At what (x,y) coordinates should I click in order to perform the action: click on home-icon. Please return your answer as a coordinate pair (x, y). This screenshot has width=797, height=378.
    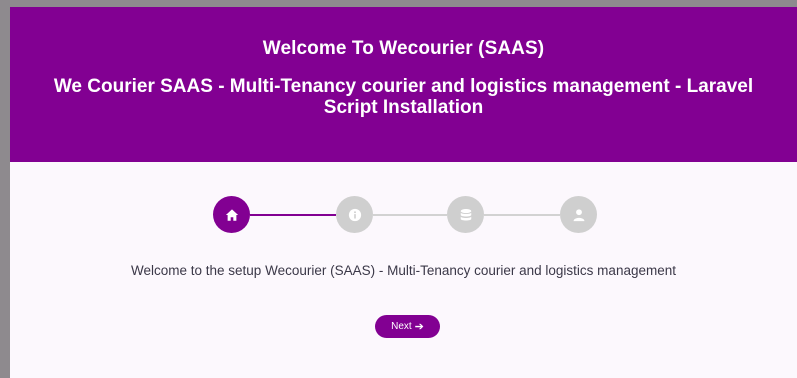
    Looking at the image, I should click on (231, 214).